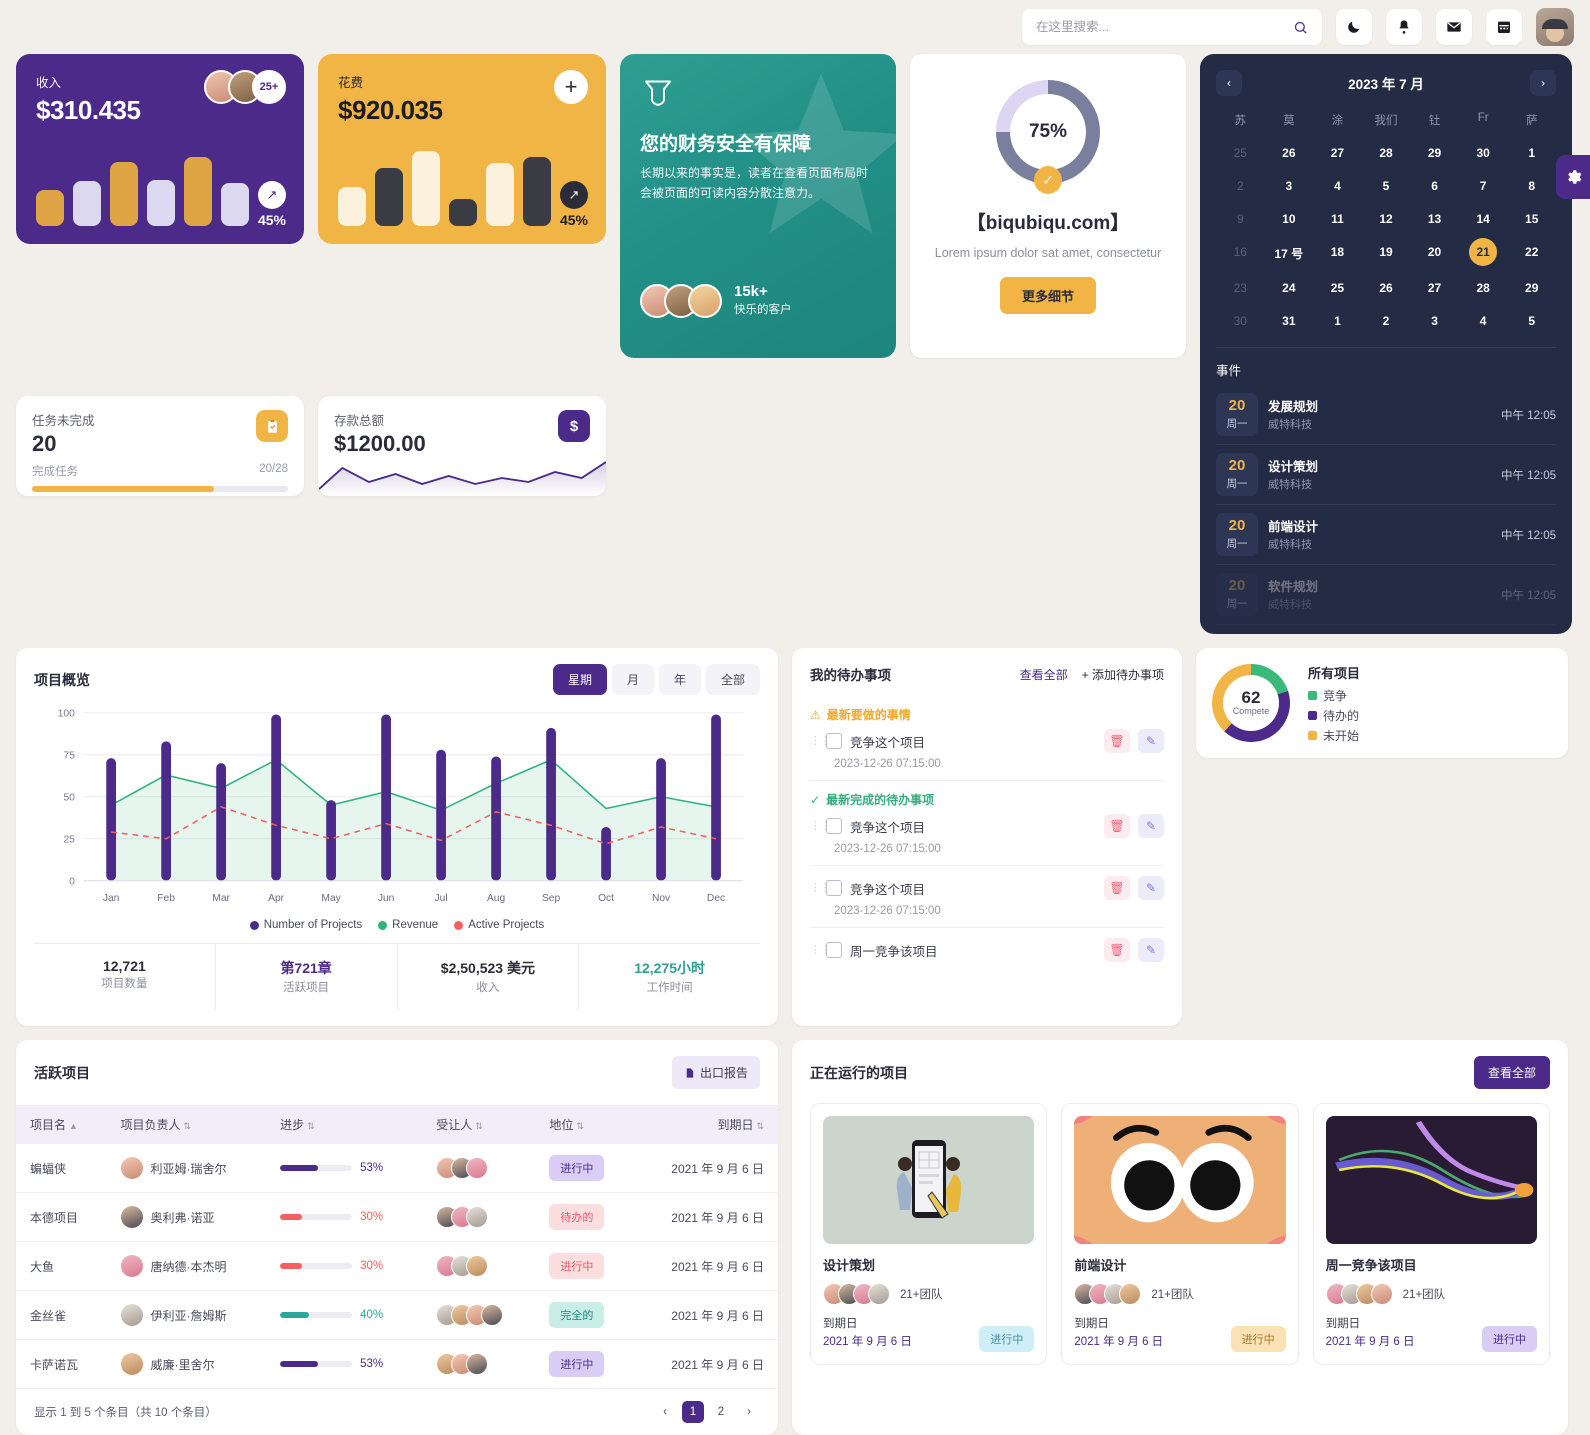 The image size is (1590, 1435). I want to click on calendar-day: 6, so click(1434, 186).